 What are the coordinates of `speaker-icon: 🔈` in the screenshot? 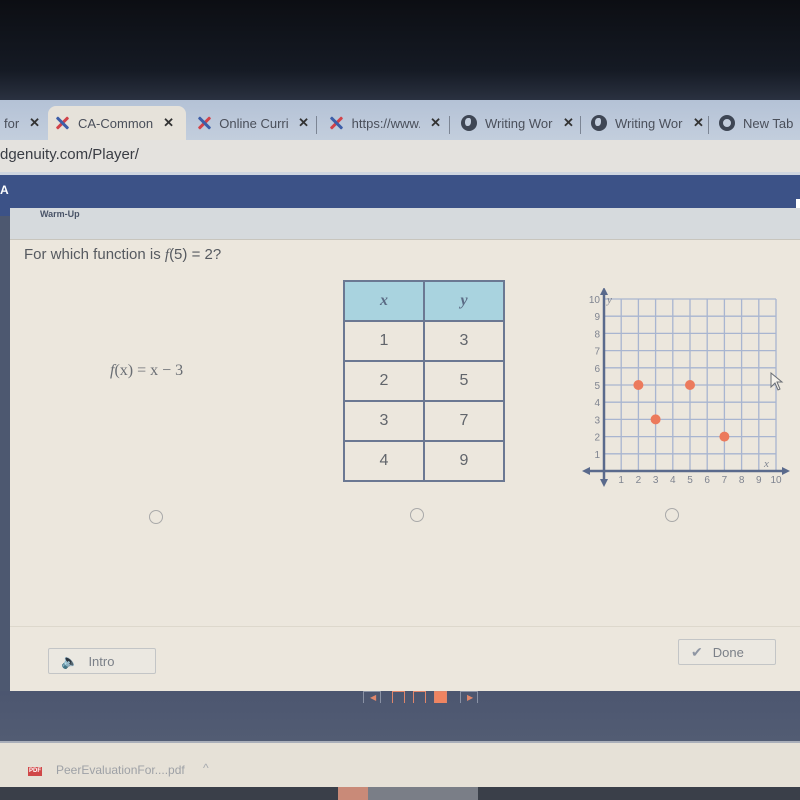 It's located at (70, 660).